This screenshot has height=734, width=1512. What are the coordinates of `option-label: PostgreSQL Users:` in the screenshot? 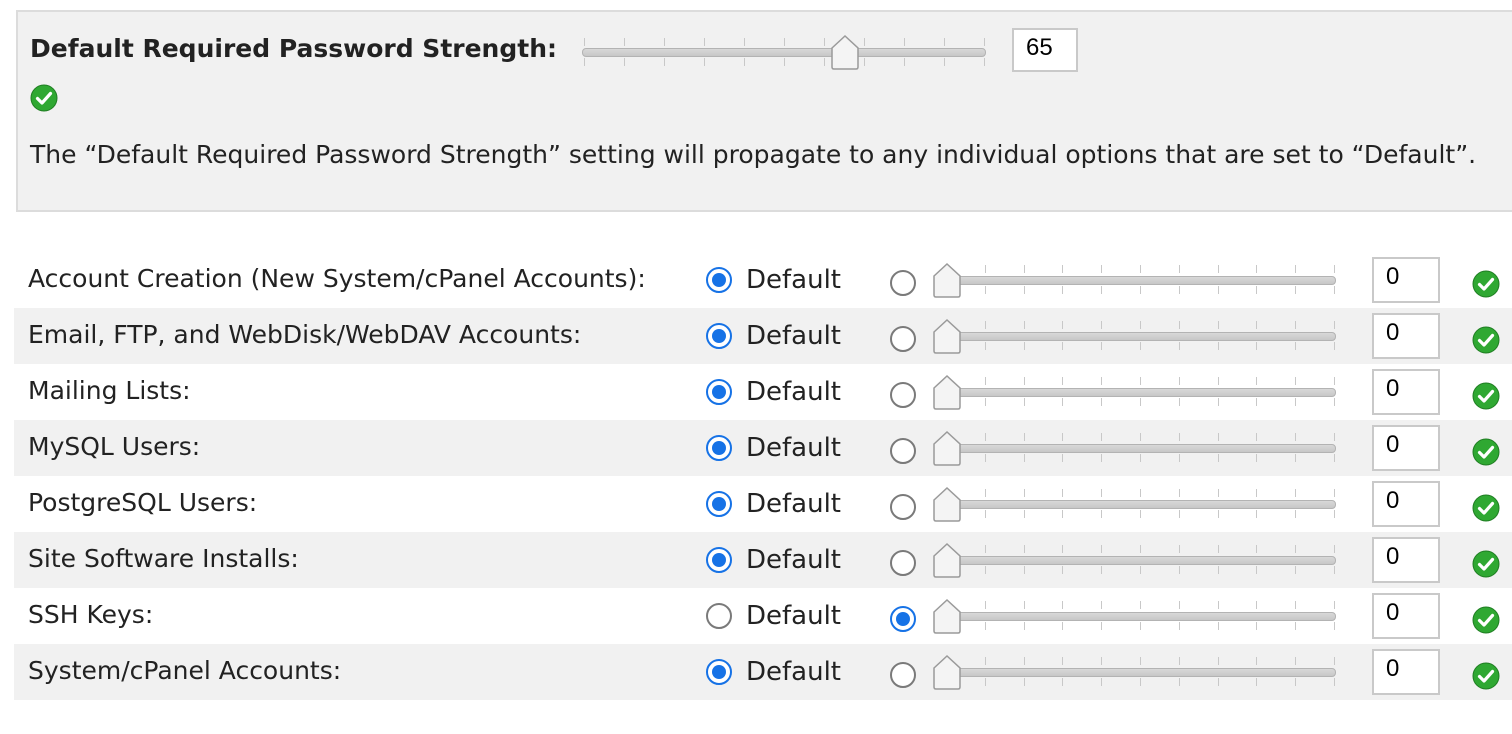 It's located at (143, 502).